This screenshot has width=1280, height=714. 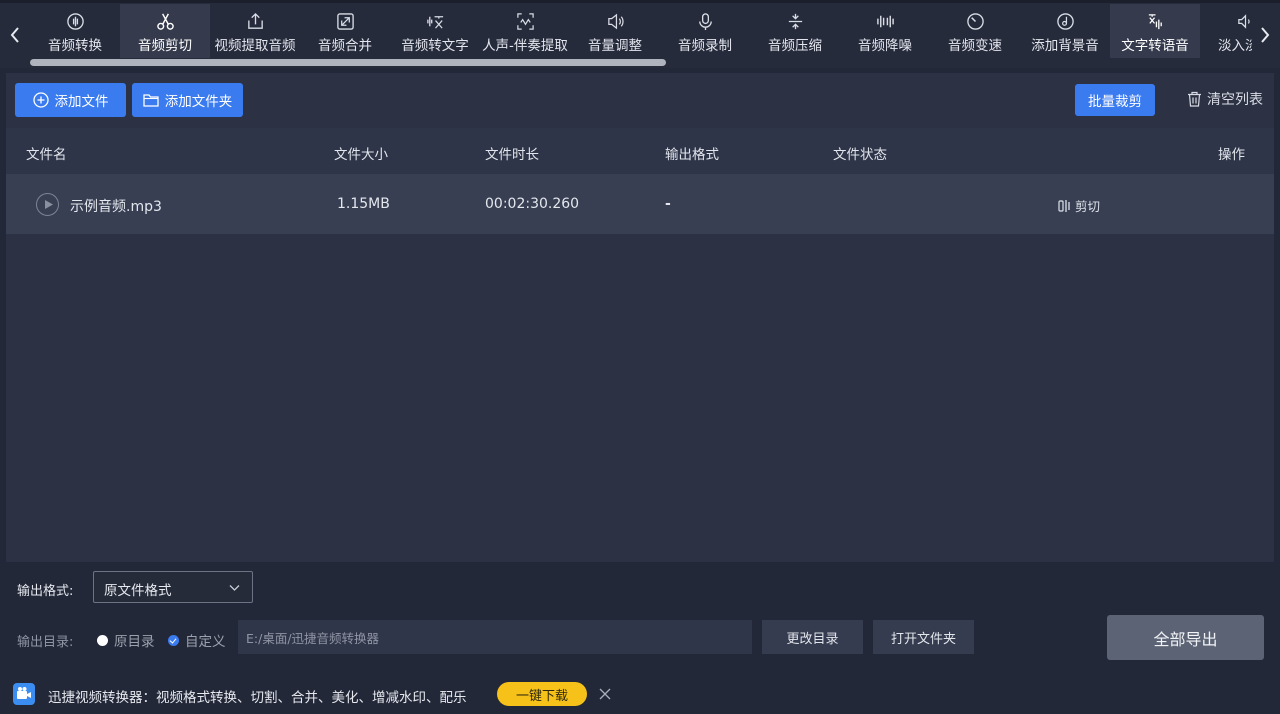 I want to click on header-file-duration: 文件时长, so click(x=512, y=155).